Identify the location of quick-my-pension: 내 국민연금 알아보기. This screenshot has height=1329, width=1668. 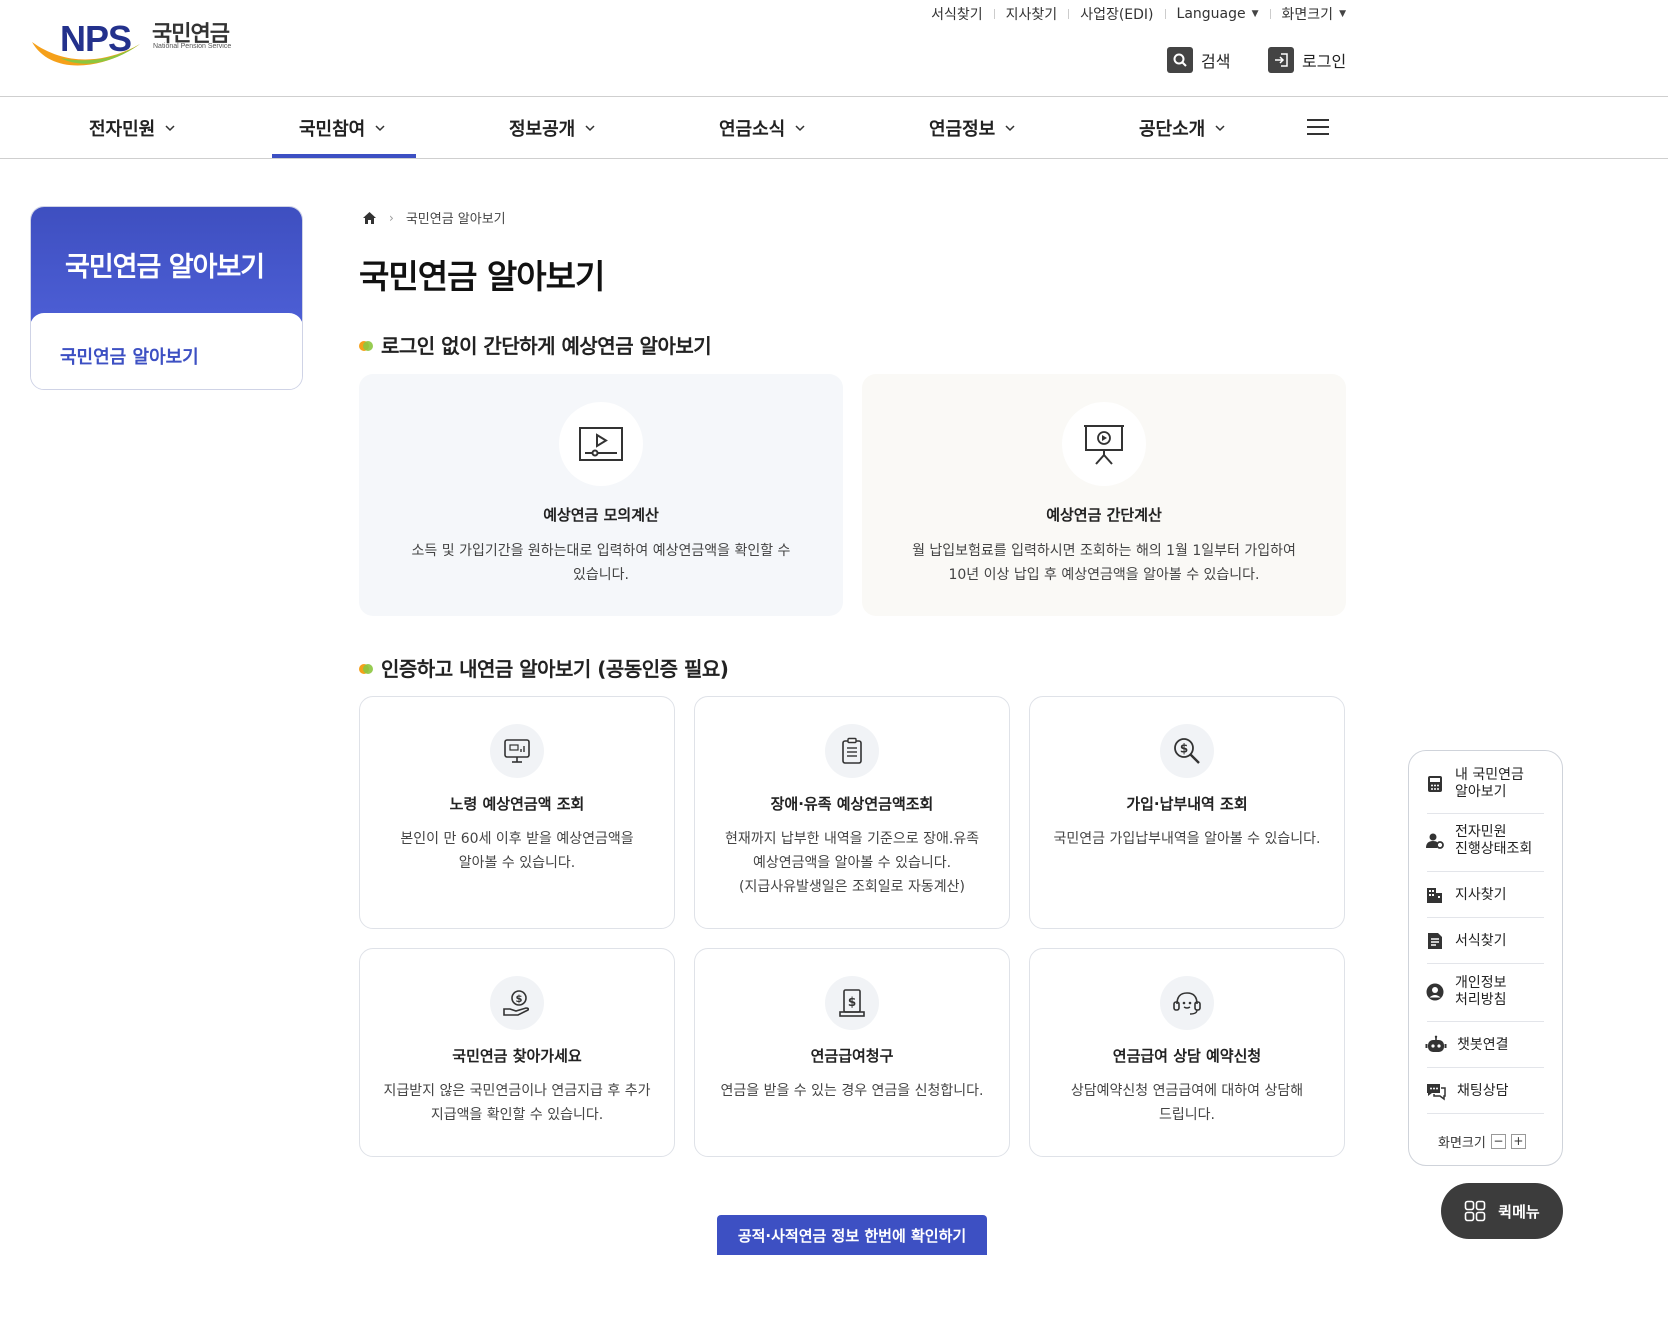
(1484, 784).